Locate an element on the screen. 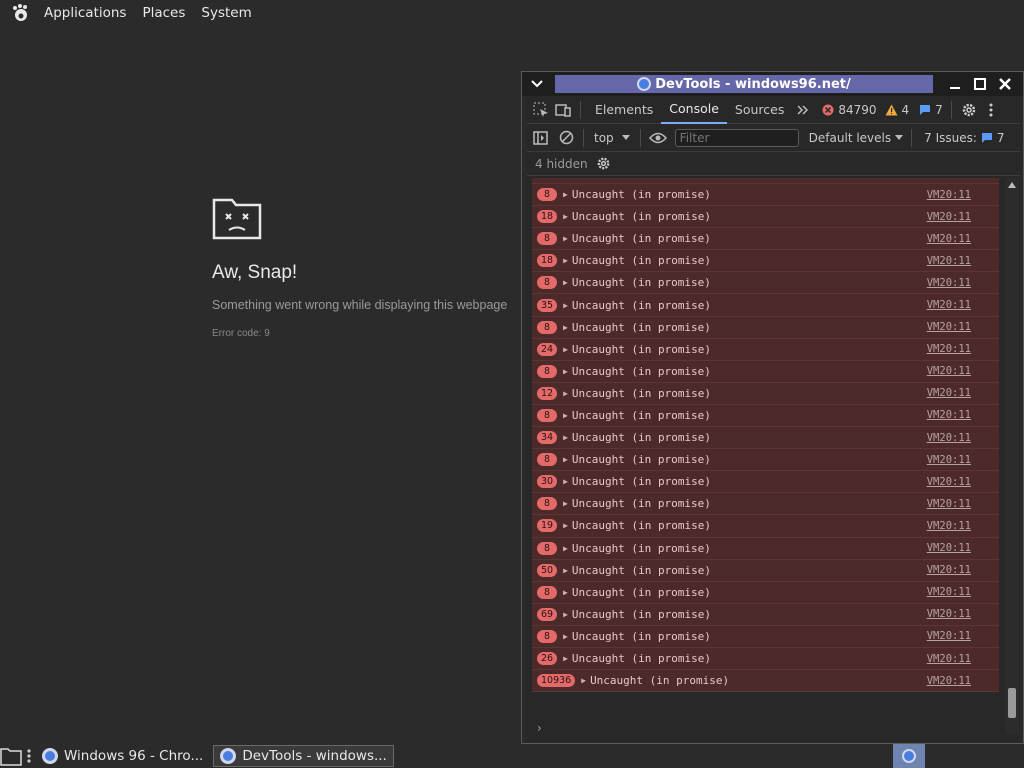 This screenshot has height=768, width=1024. sidebar-toggle-icon is located at coordinates (540, 138).